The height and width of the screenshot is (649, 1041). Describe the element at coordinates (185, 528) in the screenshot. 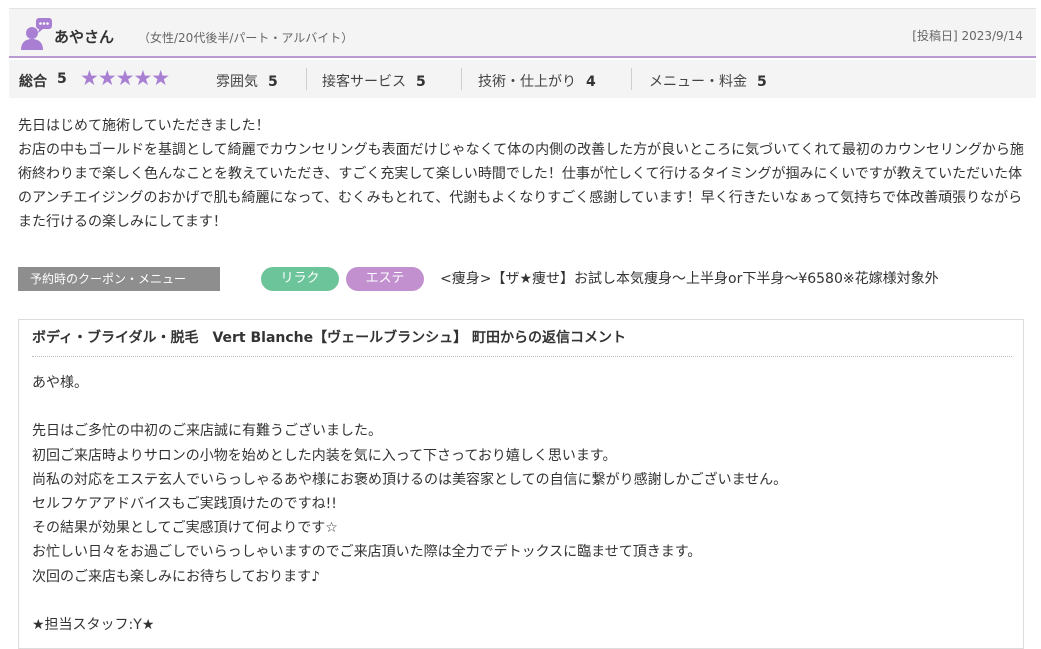

I see `reply-line: その結果が効果としてご実感頂けて何よりです☆` at that location.